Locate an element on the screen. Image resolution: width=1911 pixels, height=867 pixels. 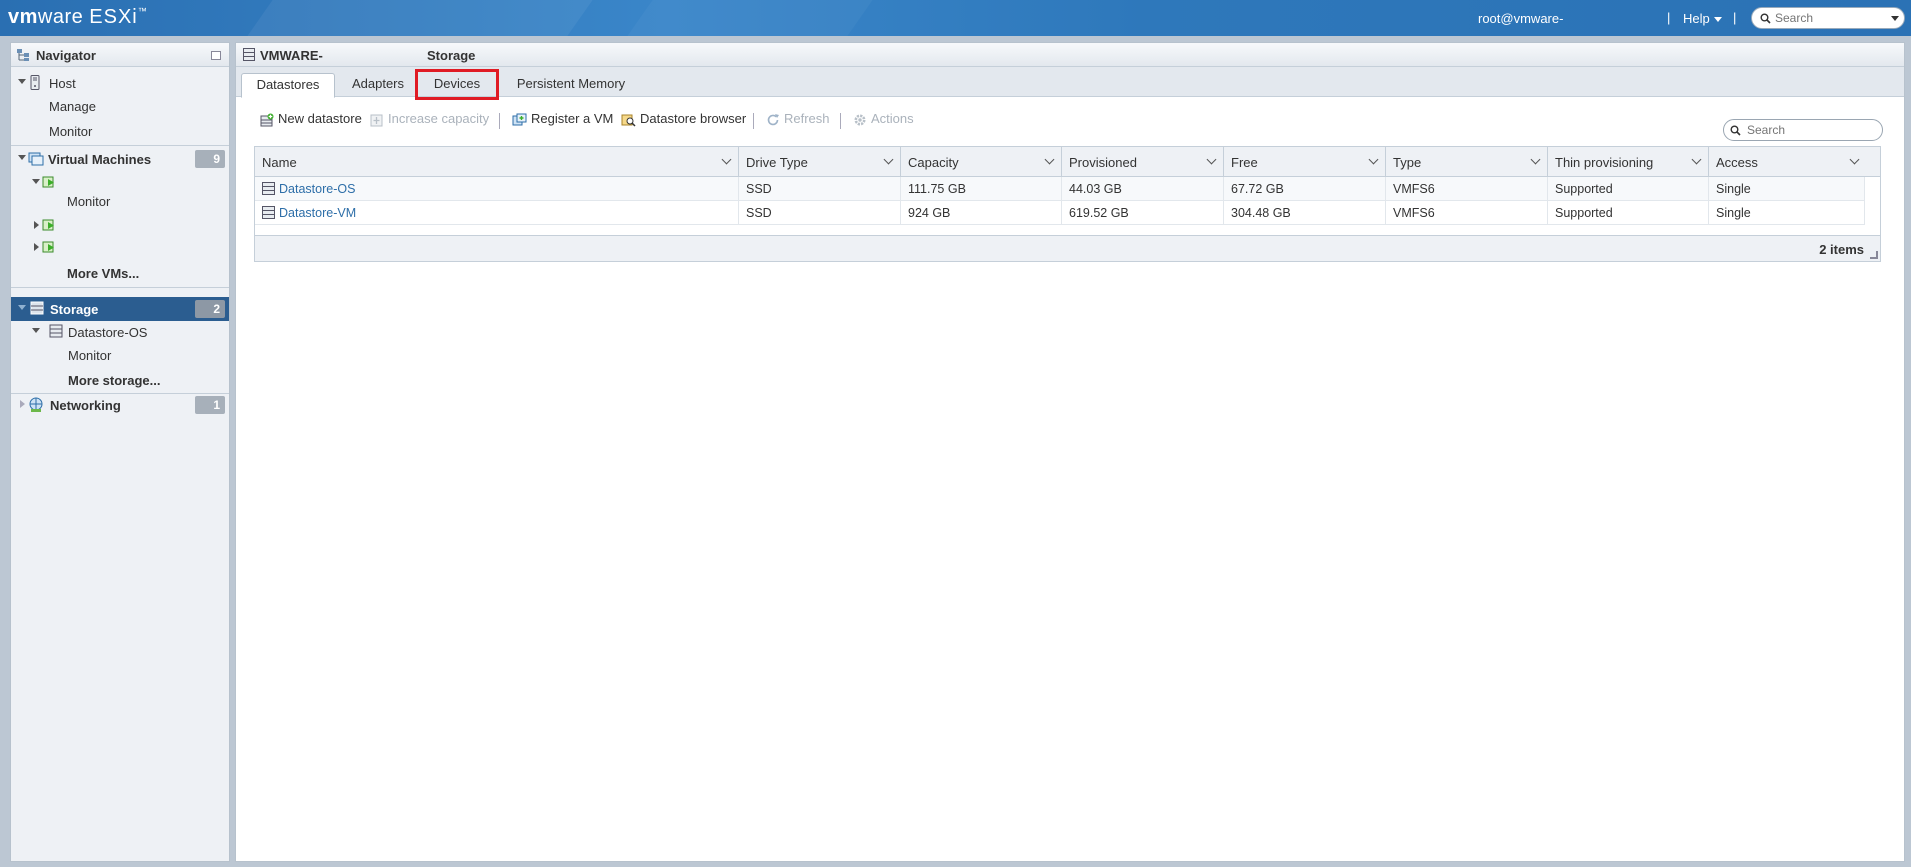
column-free-label: Free is located at coordinates (1244, 162).